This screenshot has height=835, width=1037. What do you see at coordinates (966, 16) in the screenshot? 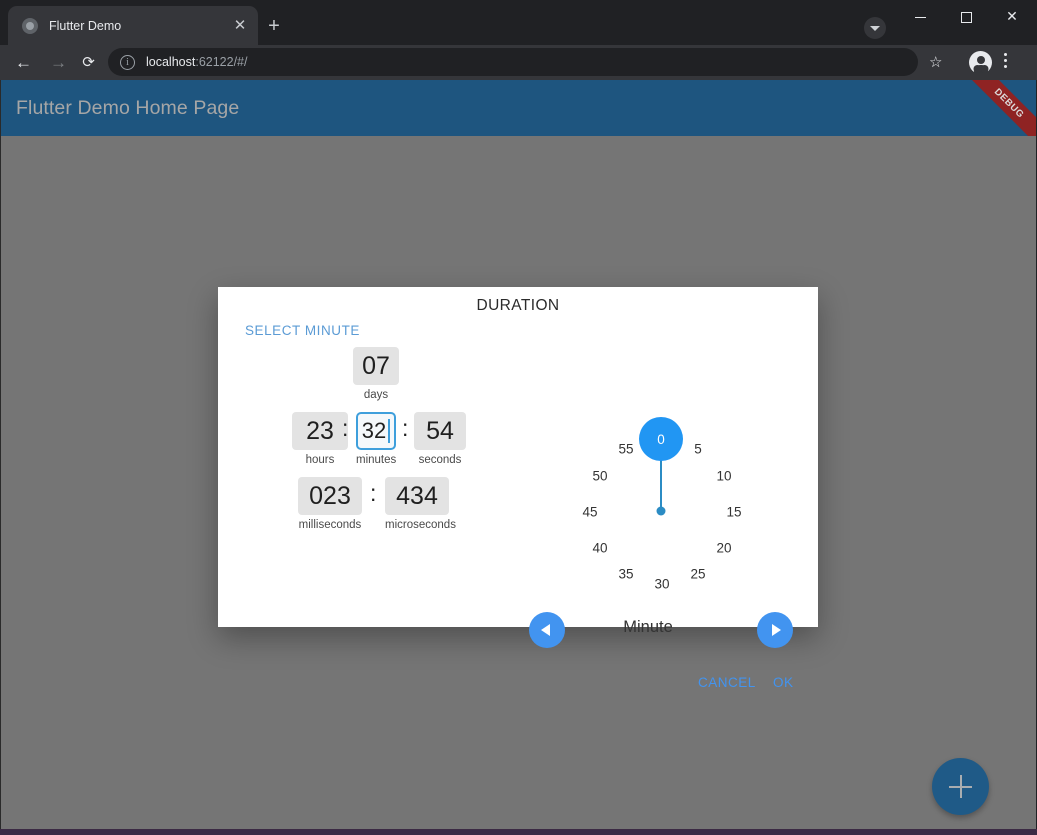
I see `window-maximize-button` at bounding box center [966, 16].